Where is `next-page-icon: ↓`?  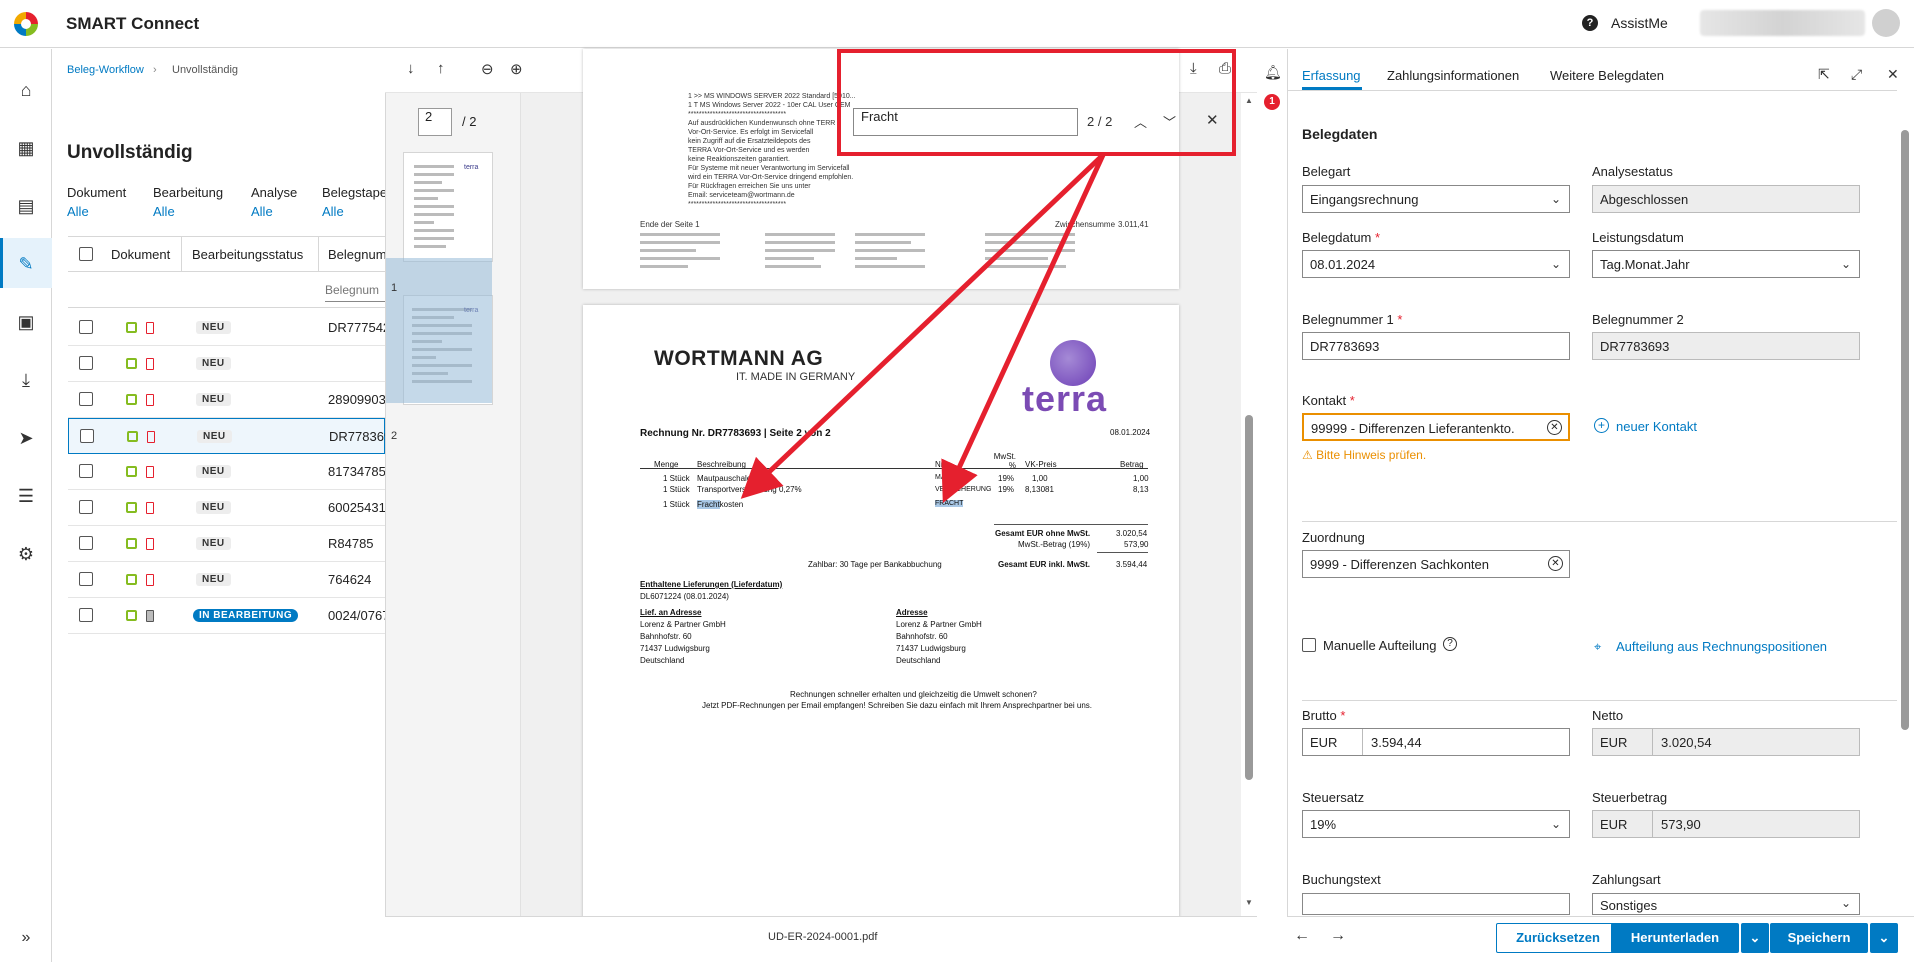 next-page-icon: ↓ is located at coordinates (411, 68).